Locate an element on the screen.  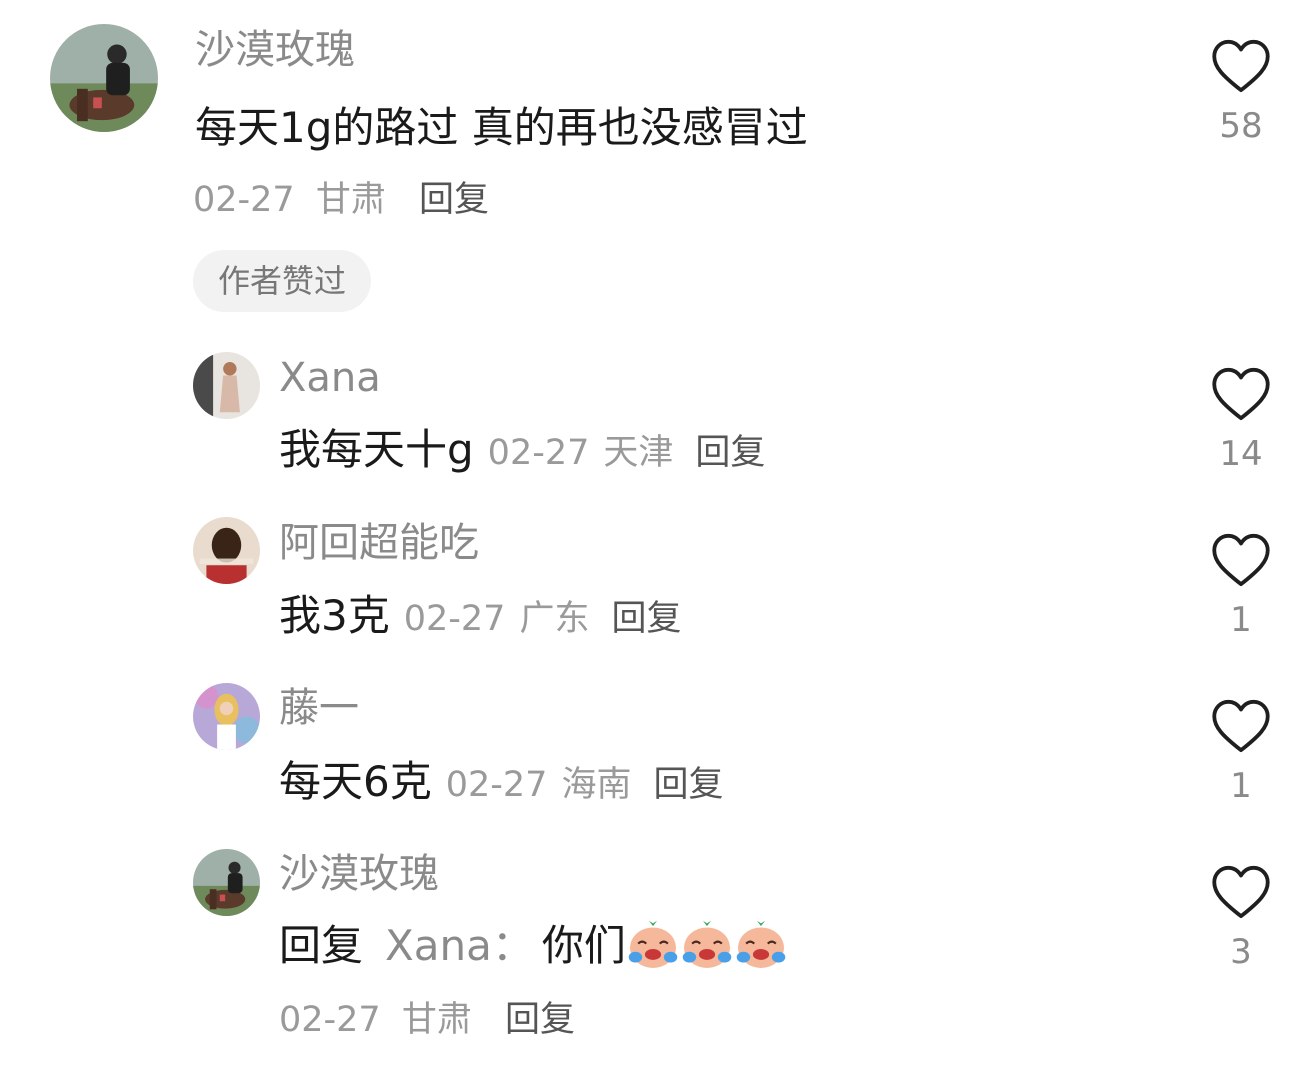
reply-location: 甘肃 is located at coordinates (436, 1020).